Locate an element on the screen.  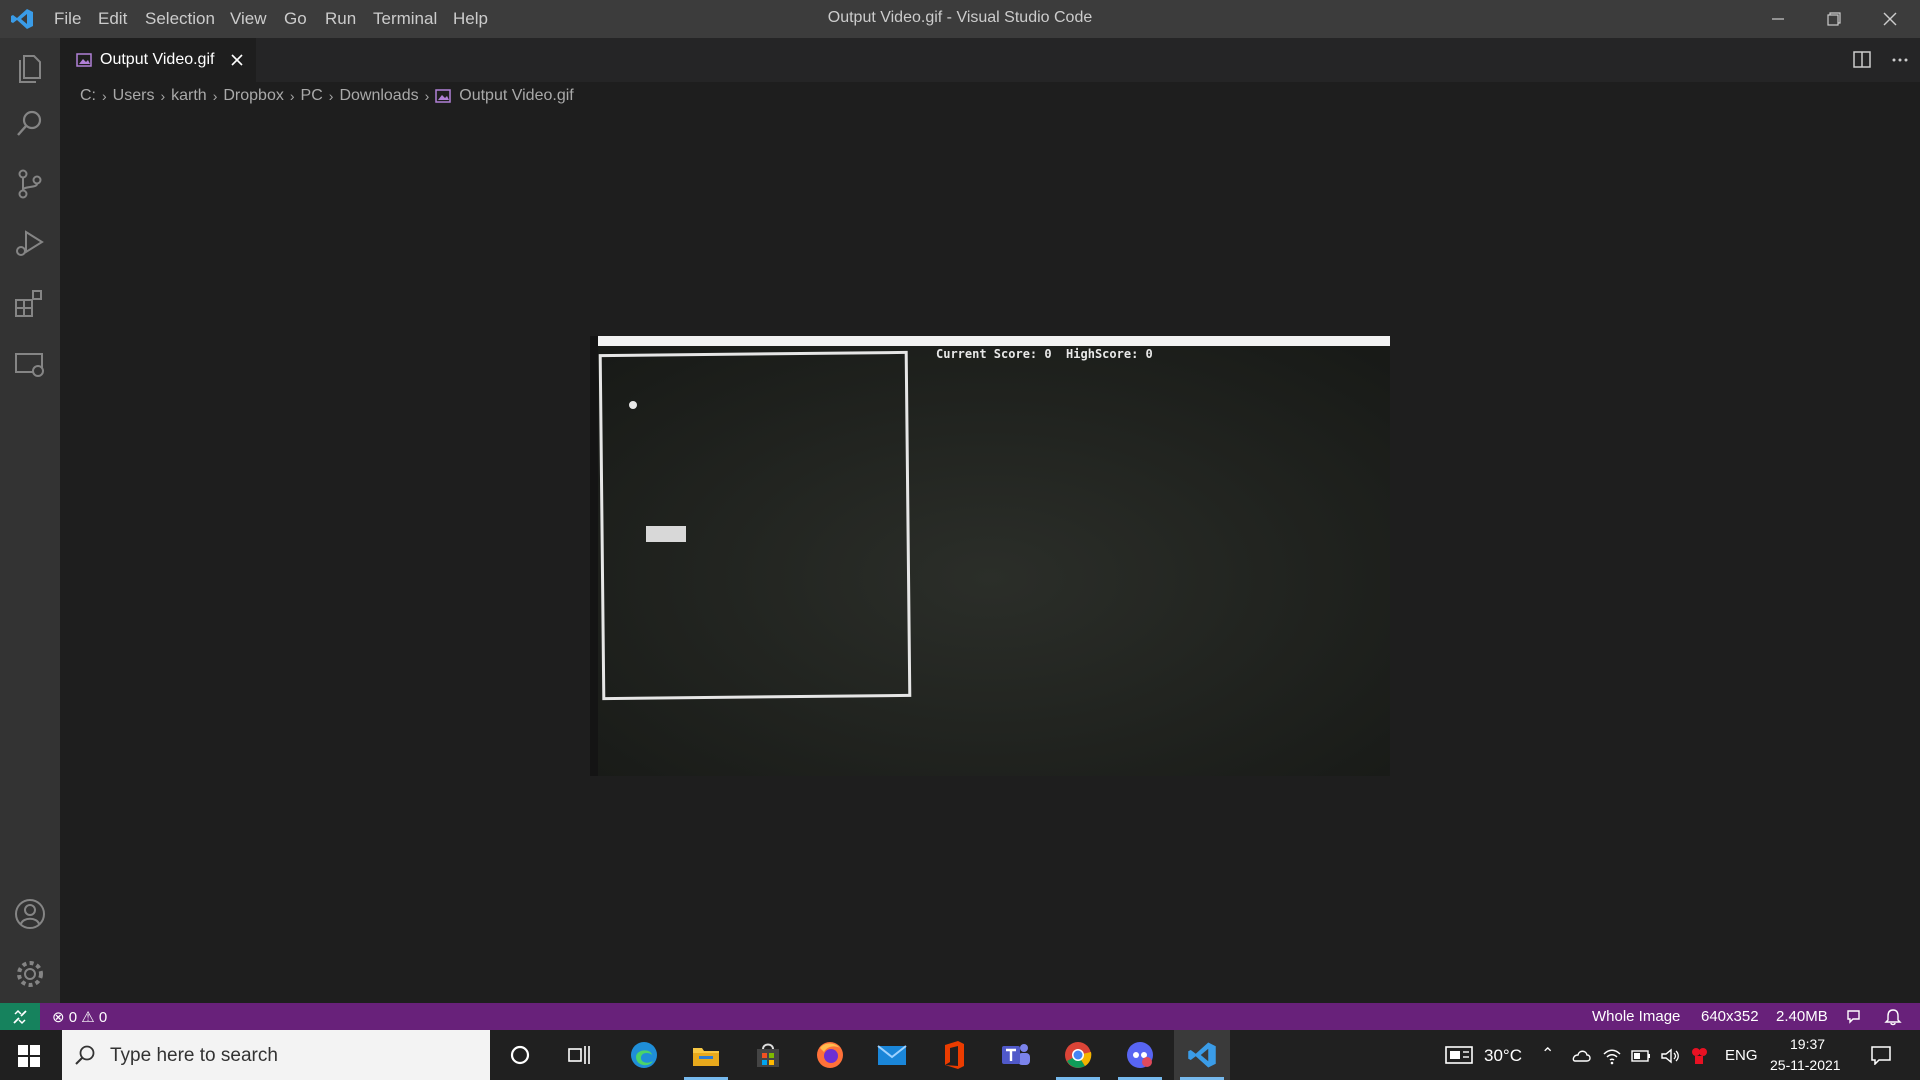
search-magnifier-icon is located at coordinates (85, 1055).